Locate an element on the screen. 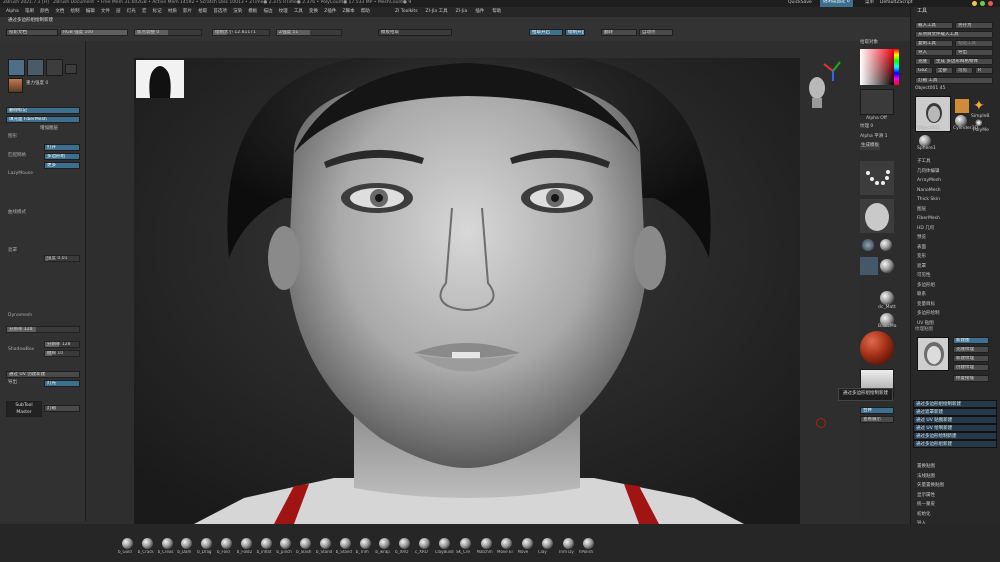 The image size is (1000, 562). menu-item: 笔刷 is located at coordinates (29, 12).